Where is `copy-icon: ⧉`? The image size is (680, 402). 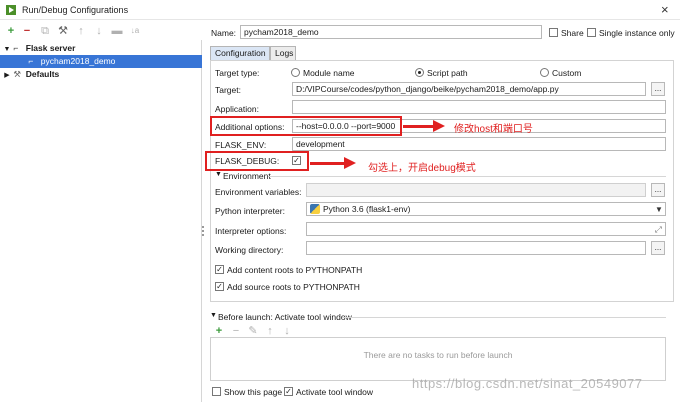 copy-icon: ⧉ is located at coordinates (45, 31).